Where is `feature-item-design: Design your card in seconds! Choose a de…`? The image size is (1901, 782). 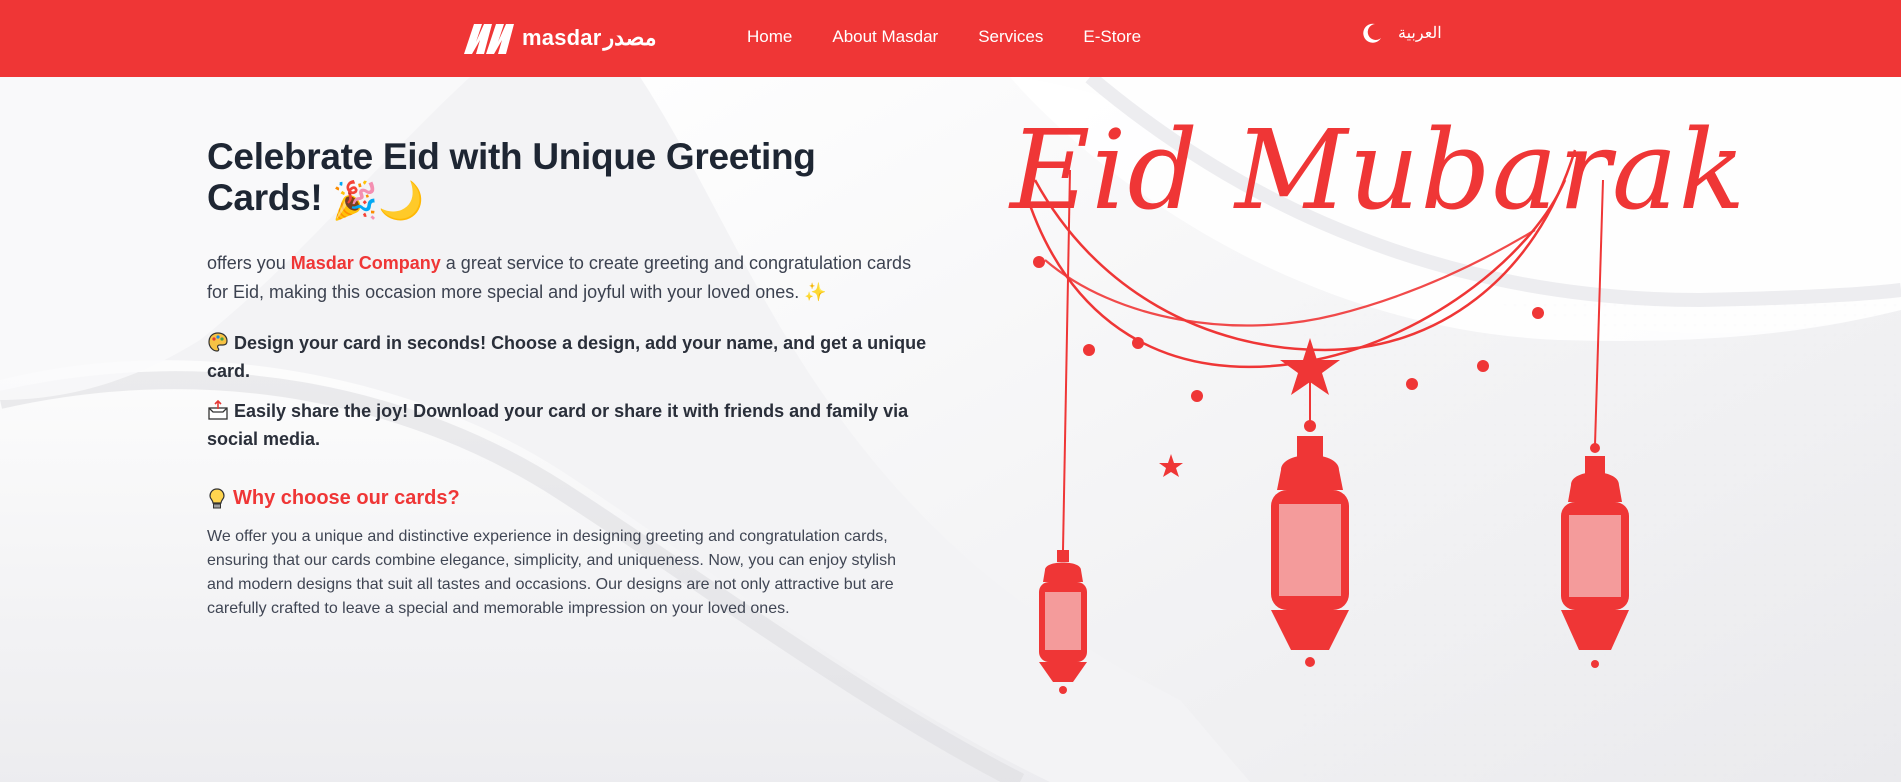 feature-item-design: Design your card in seconds! Choose a de… is located at coordinates (567, 357).